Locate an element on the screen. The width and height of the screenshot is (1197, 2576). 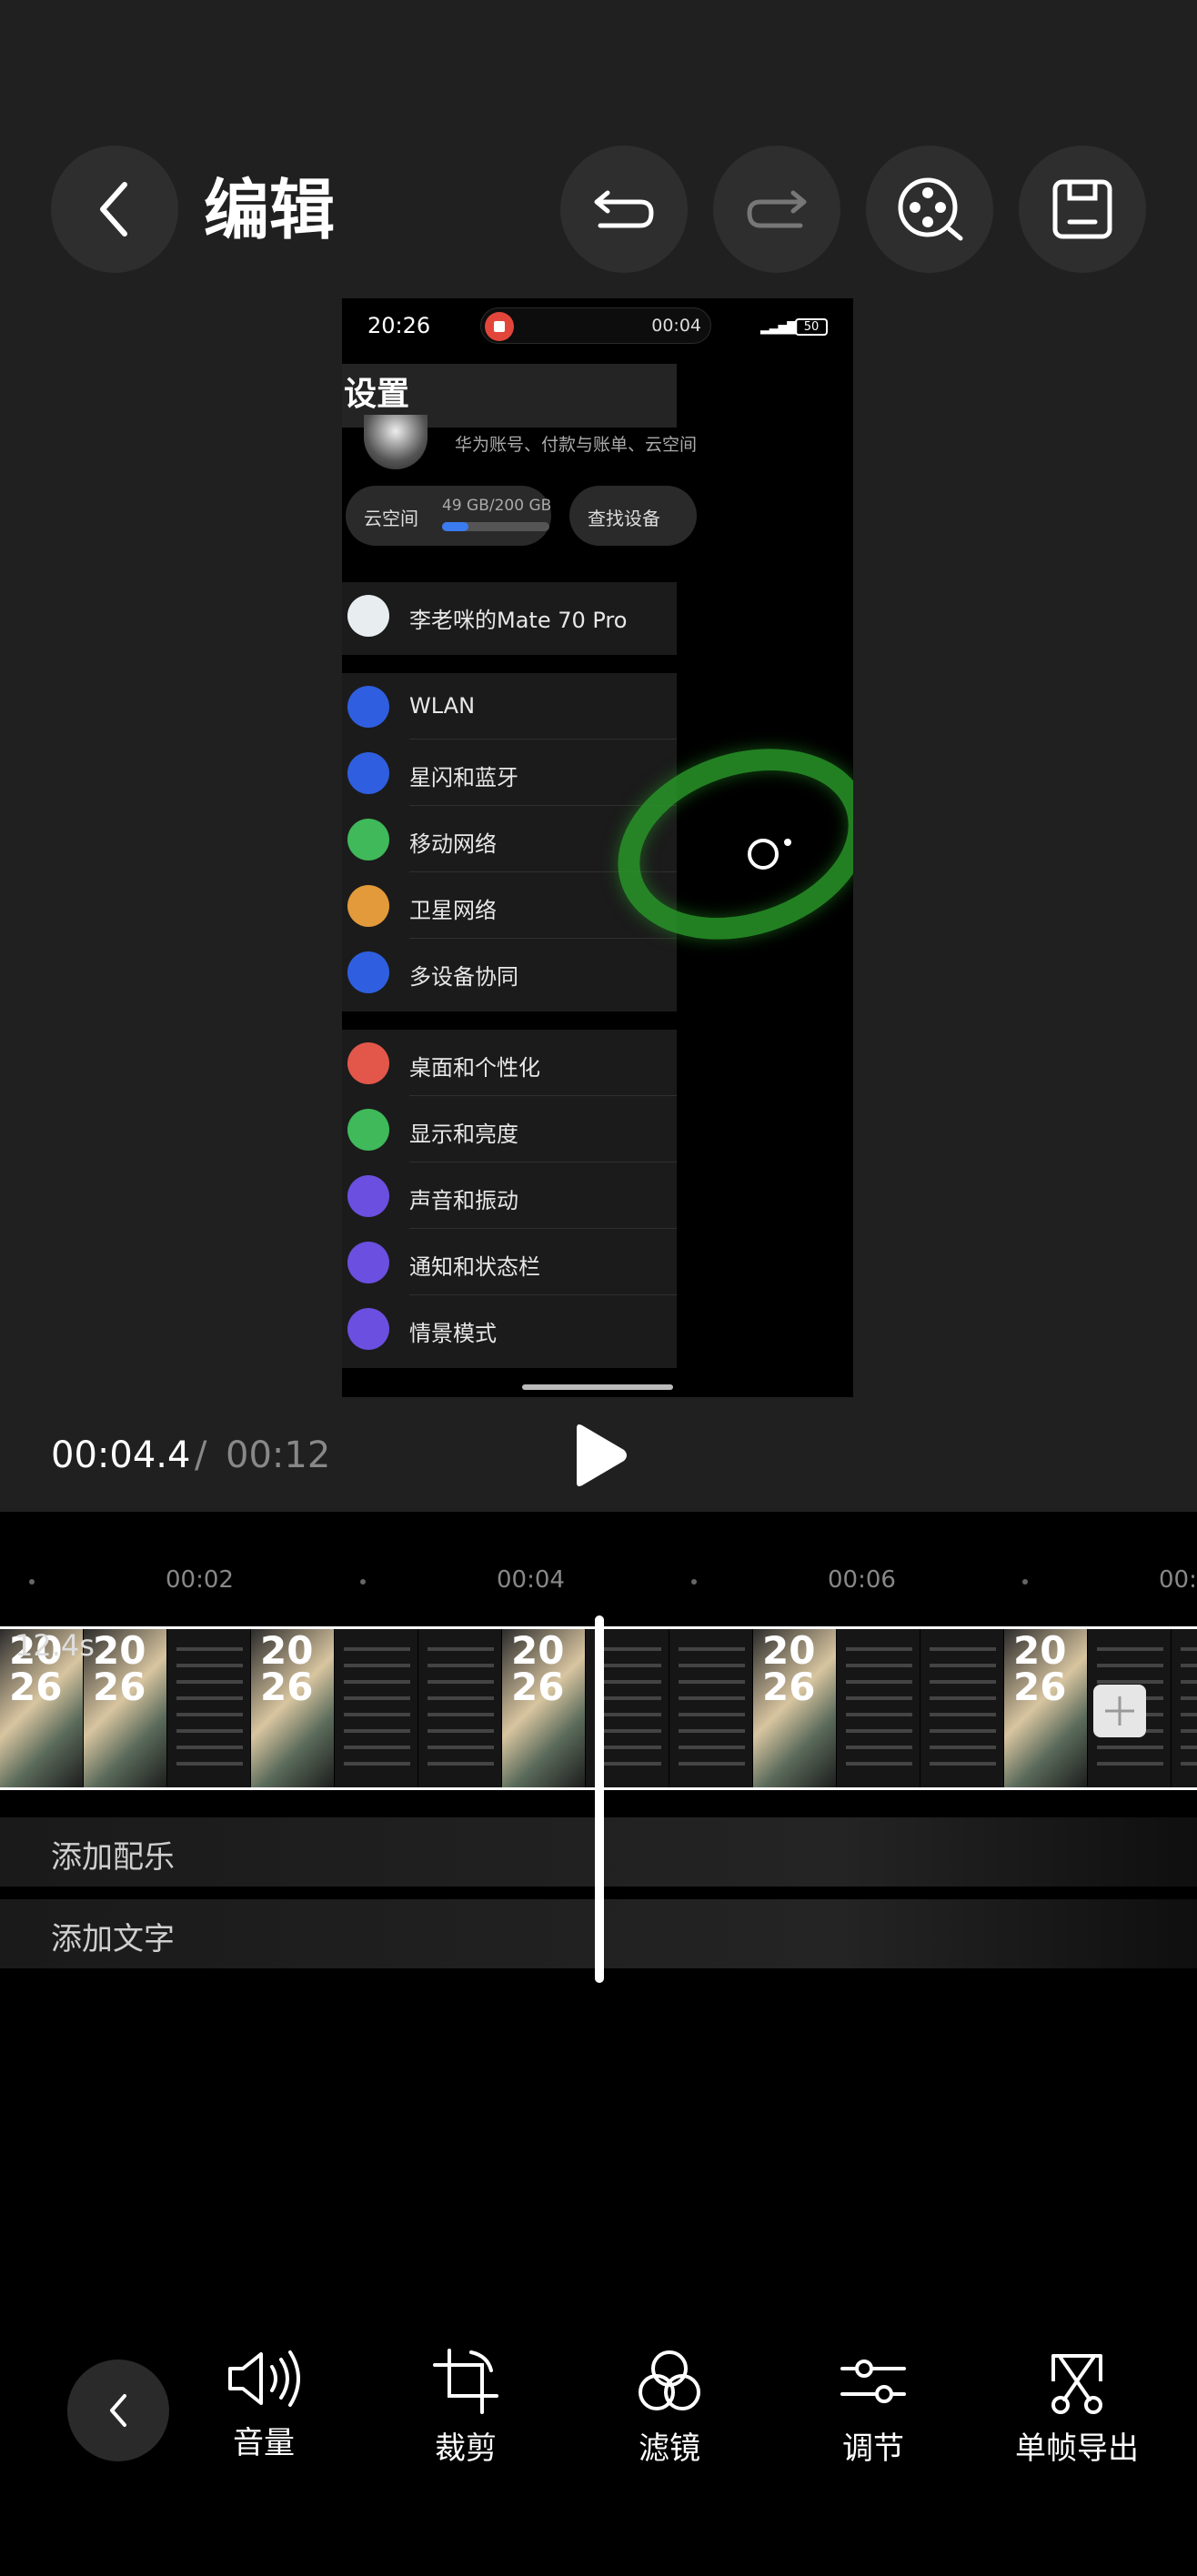
preview-settings-row: 显示和亮度 is located at coordinates (509, 1129).